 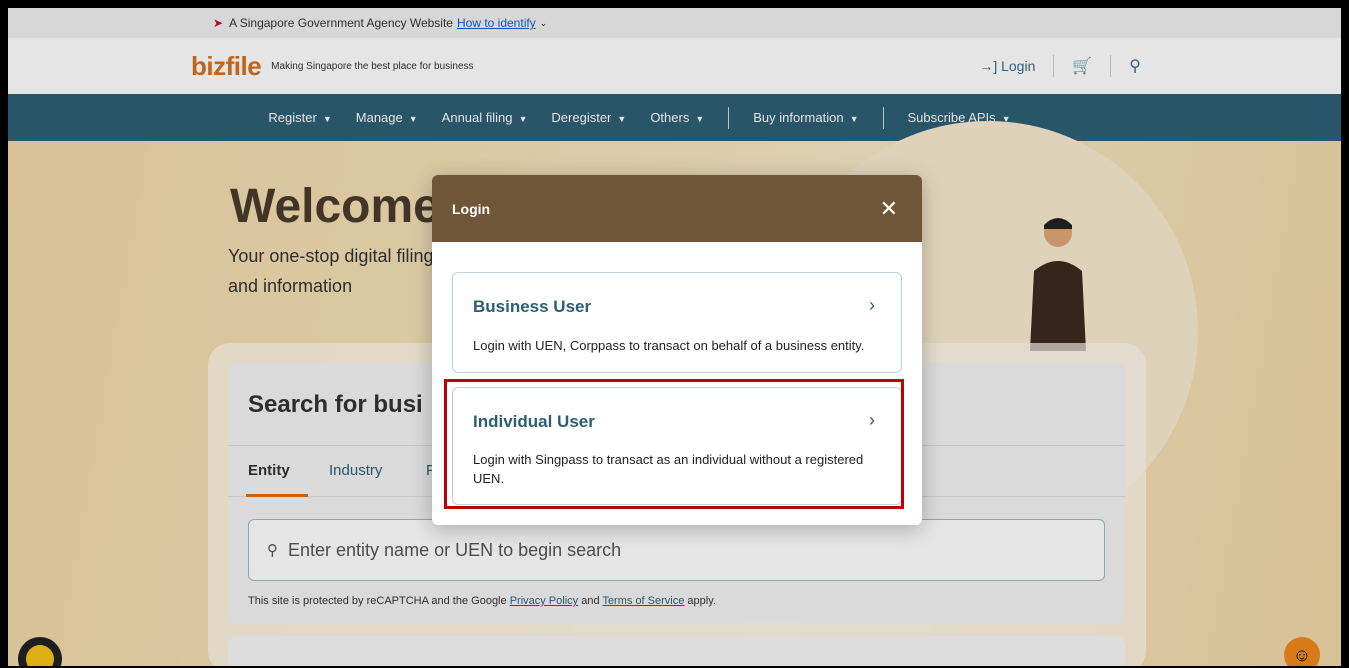 I want to click on highlight-box, so click(x=674, y=444).